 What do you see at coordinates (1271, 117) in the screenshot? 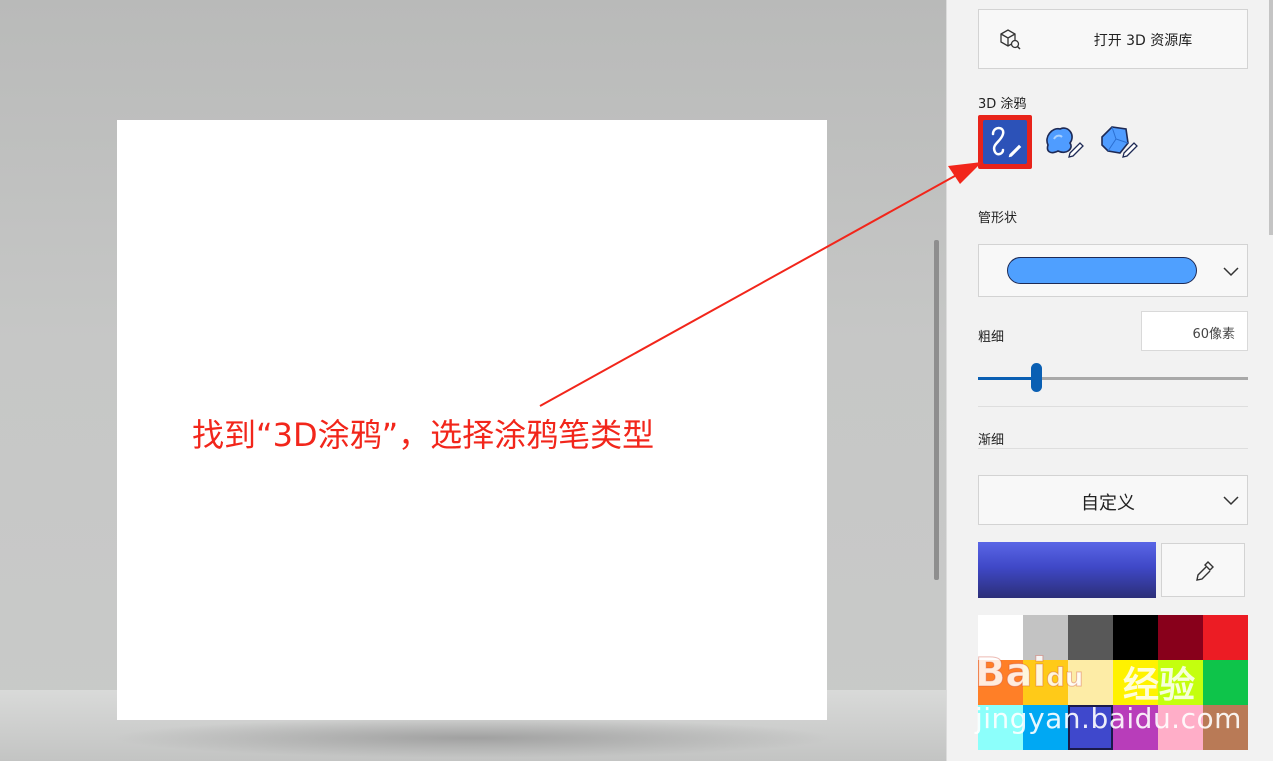
I see `panel-scrollbar` at bounding box center [1271, 117].